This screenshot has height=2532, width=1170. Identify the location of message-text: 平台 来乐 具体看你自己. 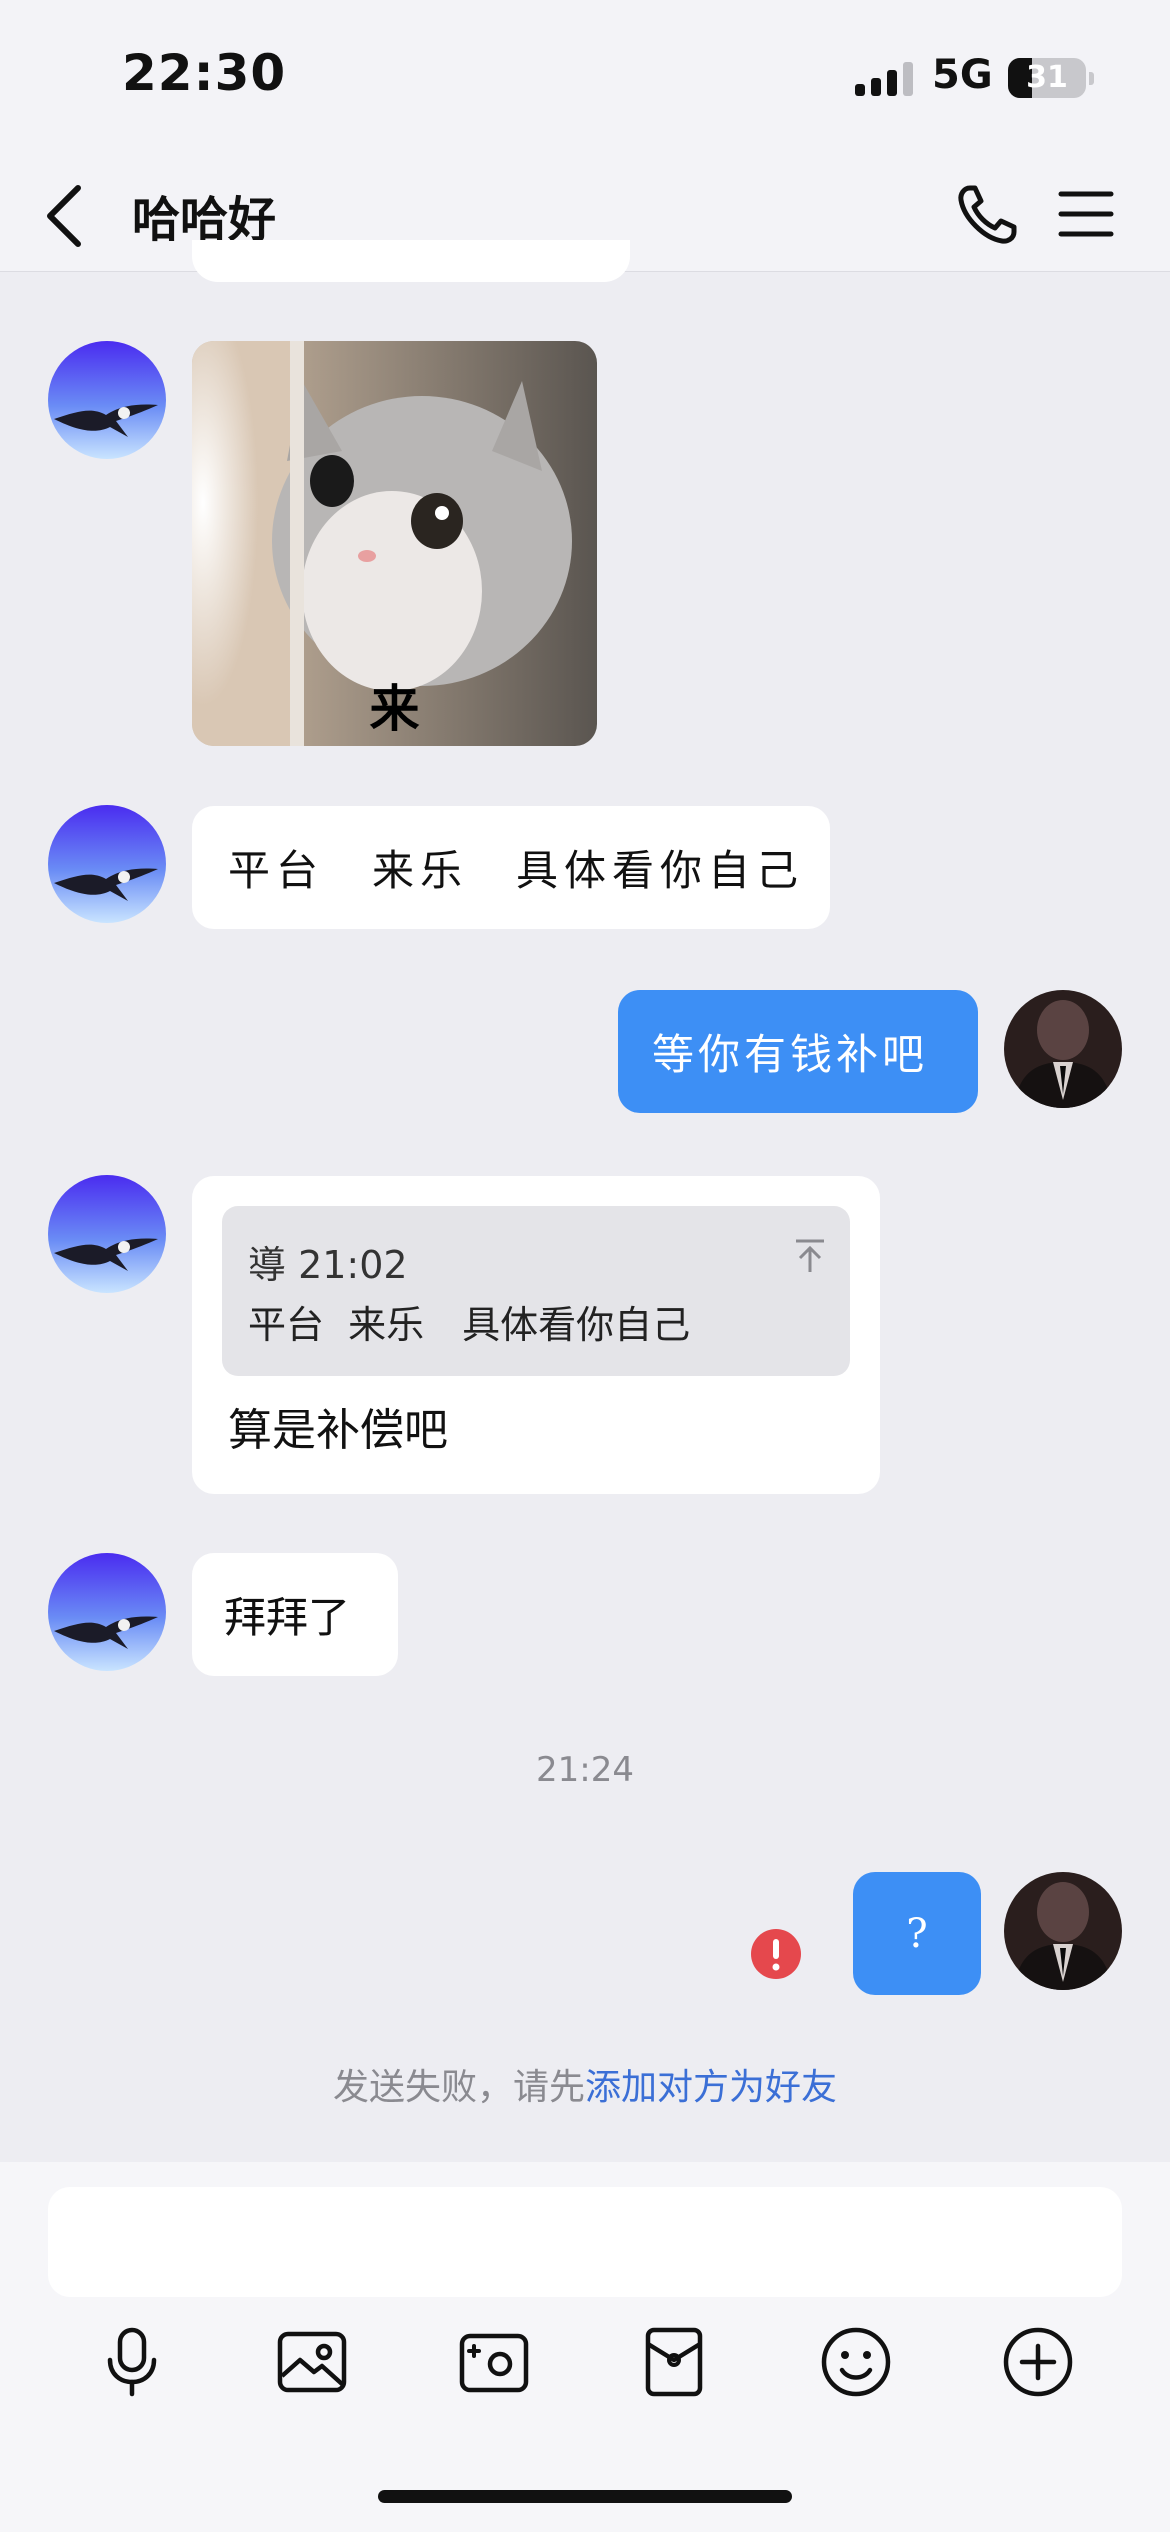
(516, 870).